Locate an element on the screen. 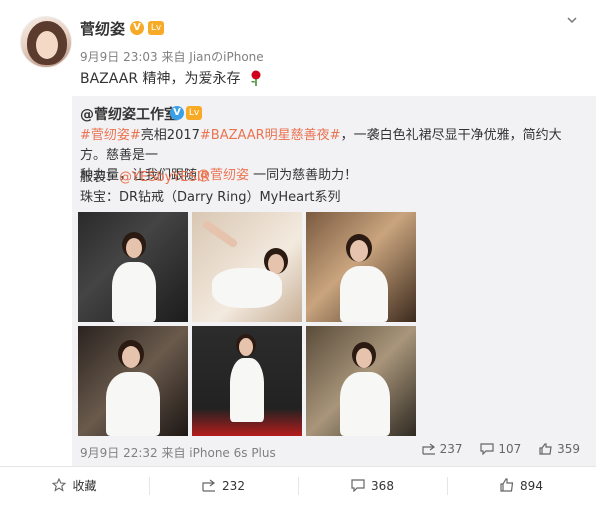  action-bar: 收藏 232 368 894 is located at coordinates (298, 486).